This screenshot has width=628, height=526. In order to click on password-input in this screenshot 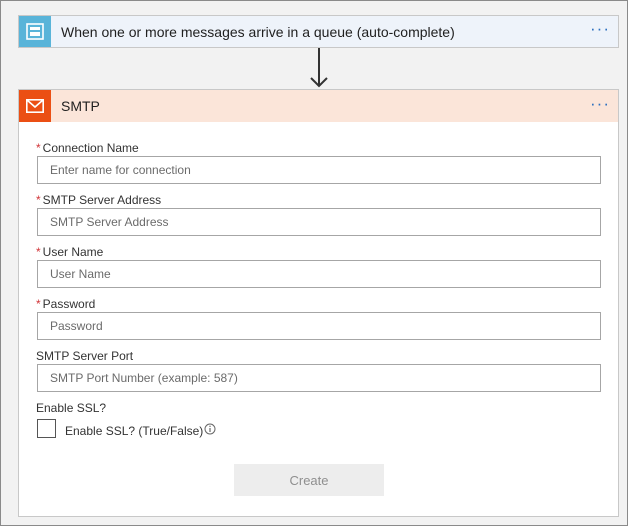, I will do `click(319, 326)`.